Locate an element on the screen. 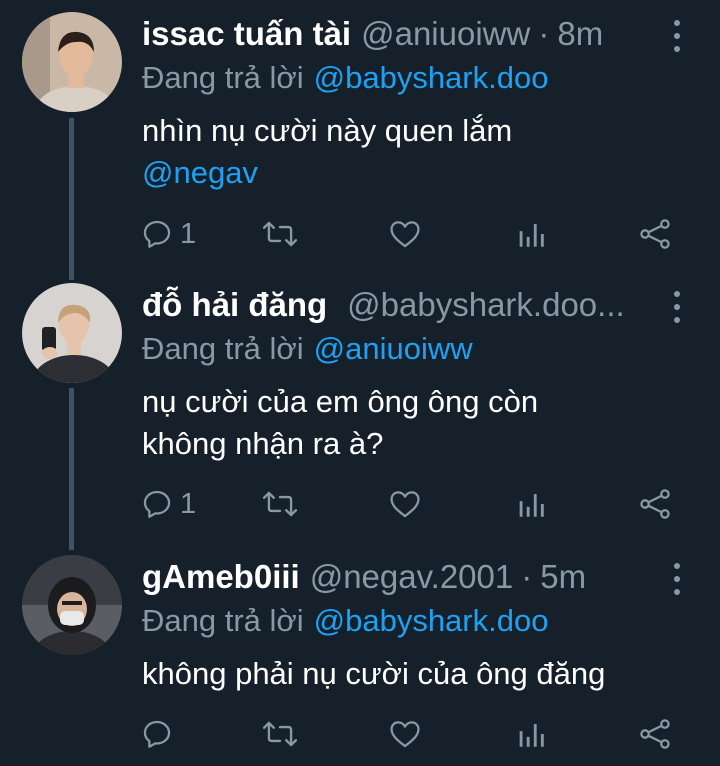  reply-button is located at coordinates (157, 734).